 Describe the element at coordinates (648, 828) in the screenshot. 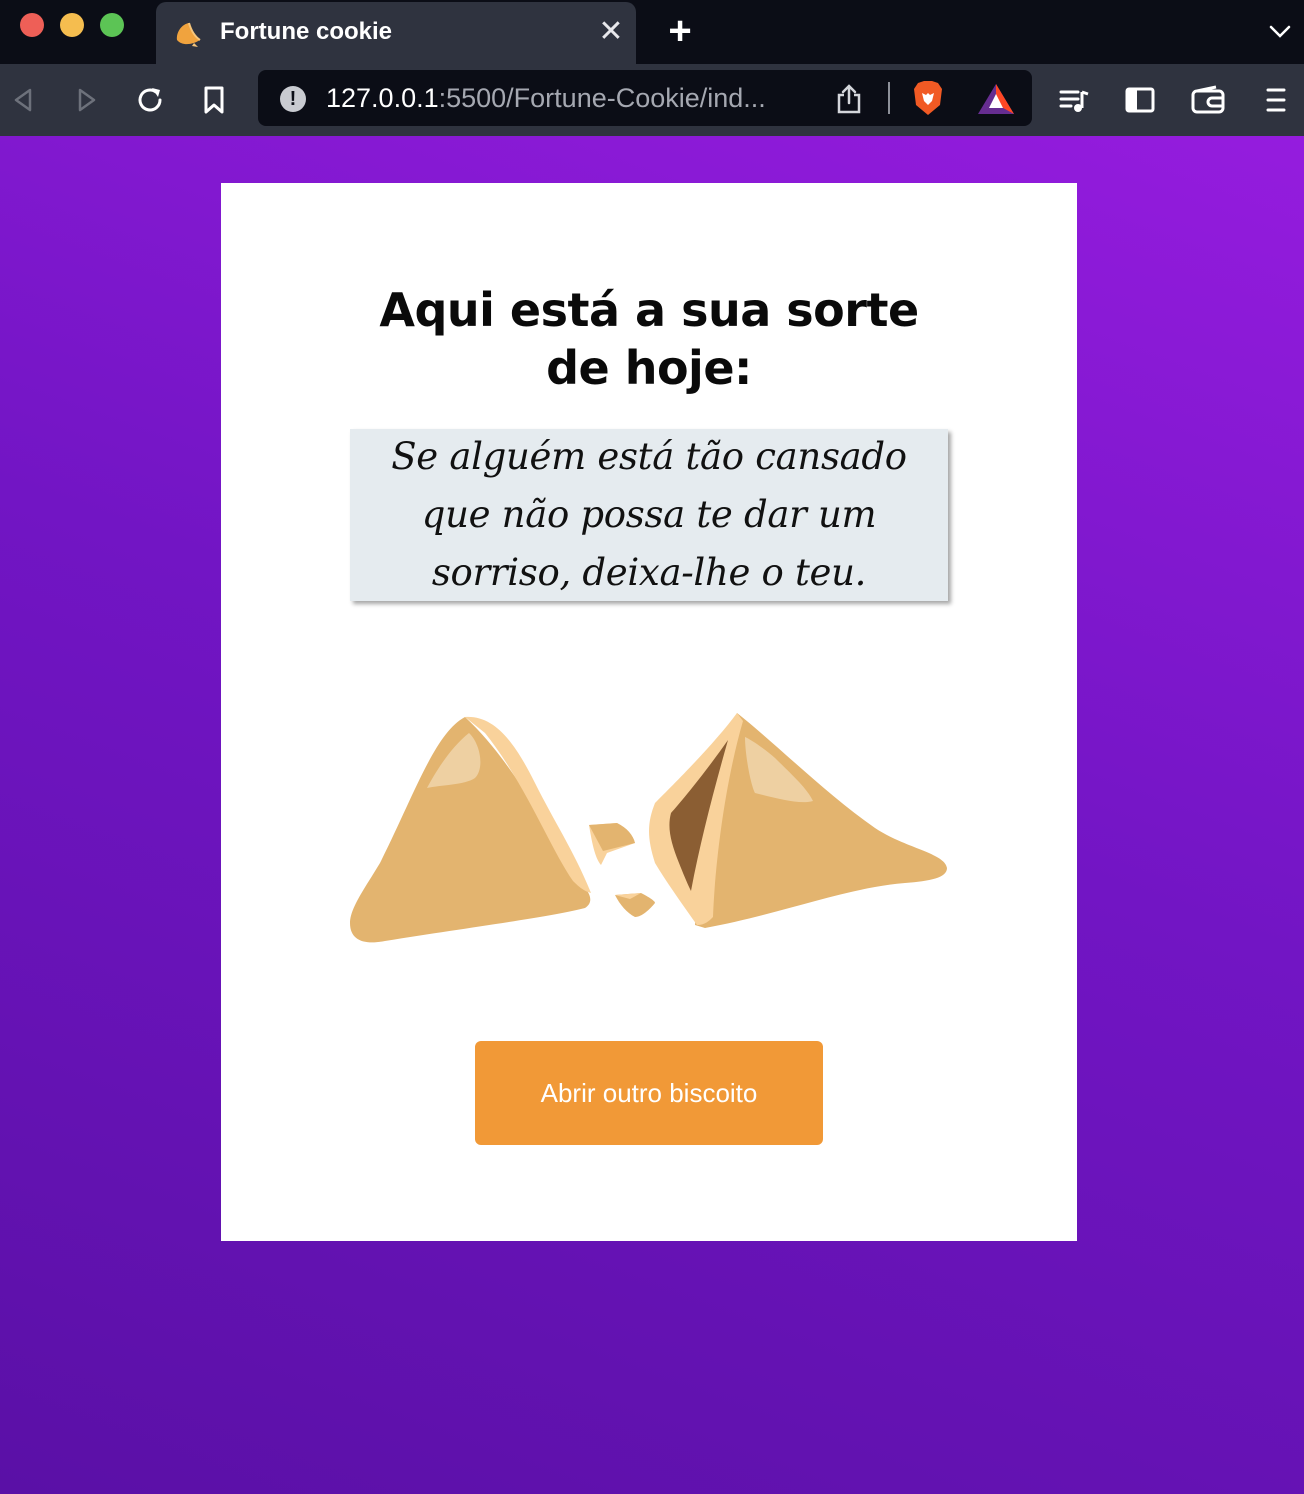

I see `broken-fortune-cookie-image` at that location.